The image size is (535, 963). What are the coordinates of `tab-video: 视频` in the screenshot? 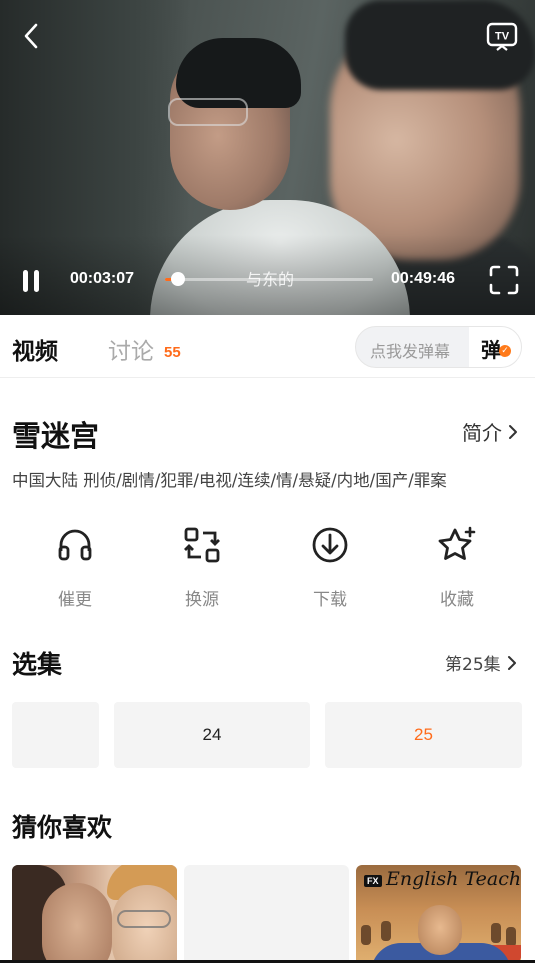 It's located at (35, 349).